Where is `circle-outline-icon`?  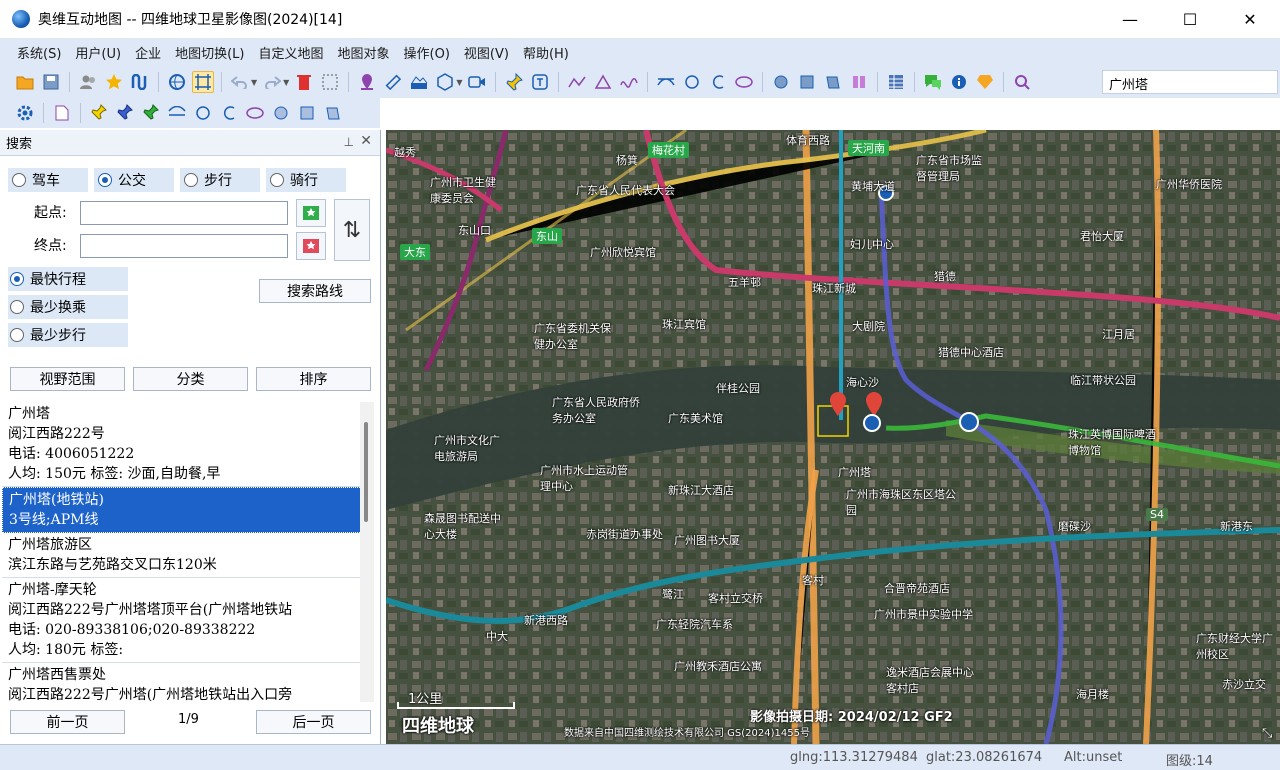
circle-outline-icon is located at coordinates (203, 113).